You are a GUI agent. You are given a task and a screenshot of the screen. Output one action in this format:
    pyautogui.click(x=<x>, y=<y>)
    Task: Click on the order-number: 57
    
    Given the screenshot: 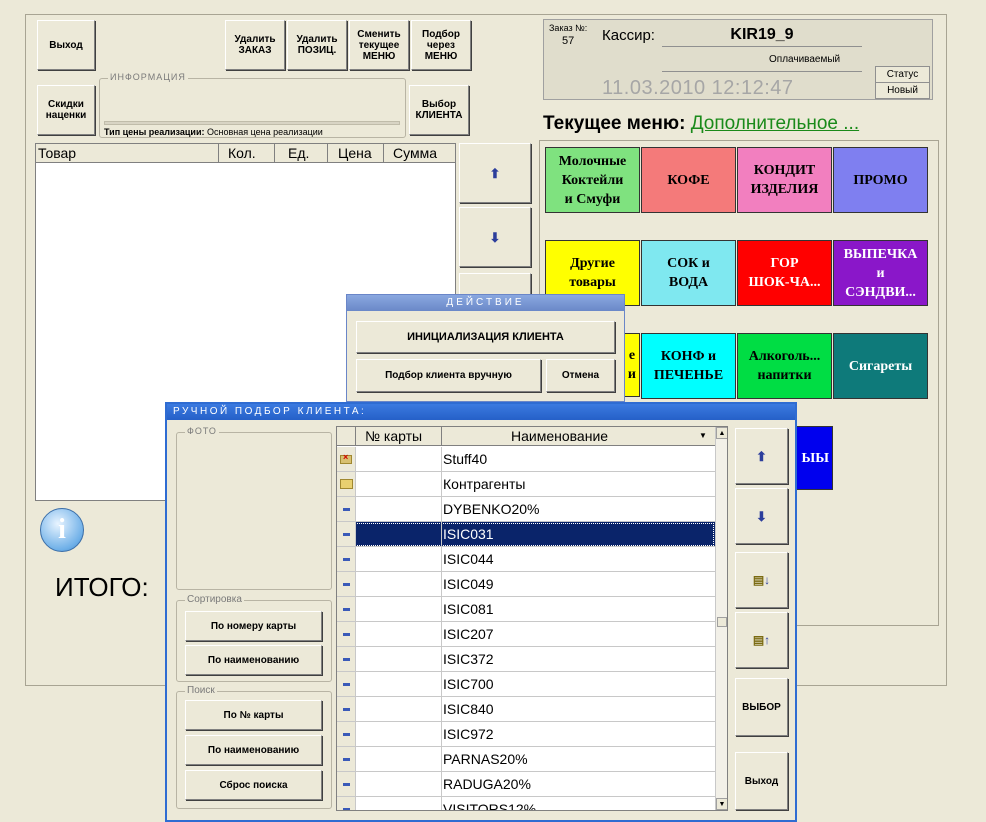 What is the action you would take?
    pyautogui.click(x=568, y=41)
    